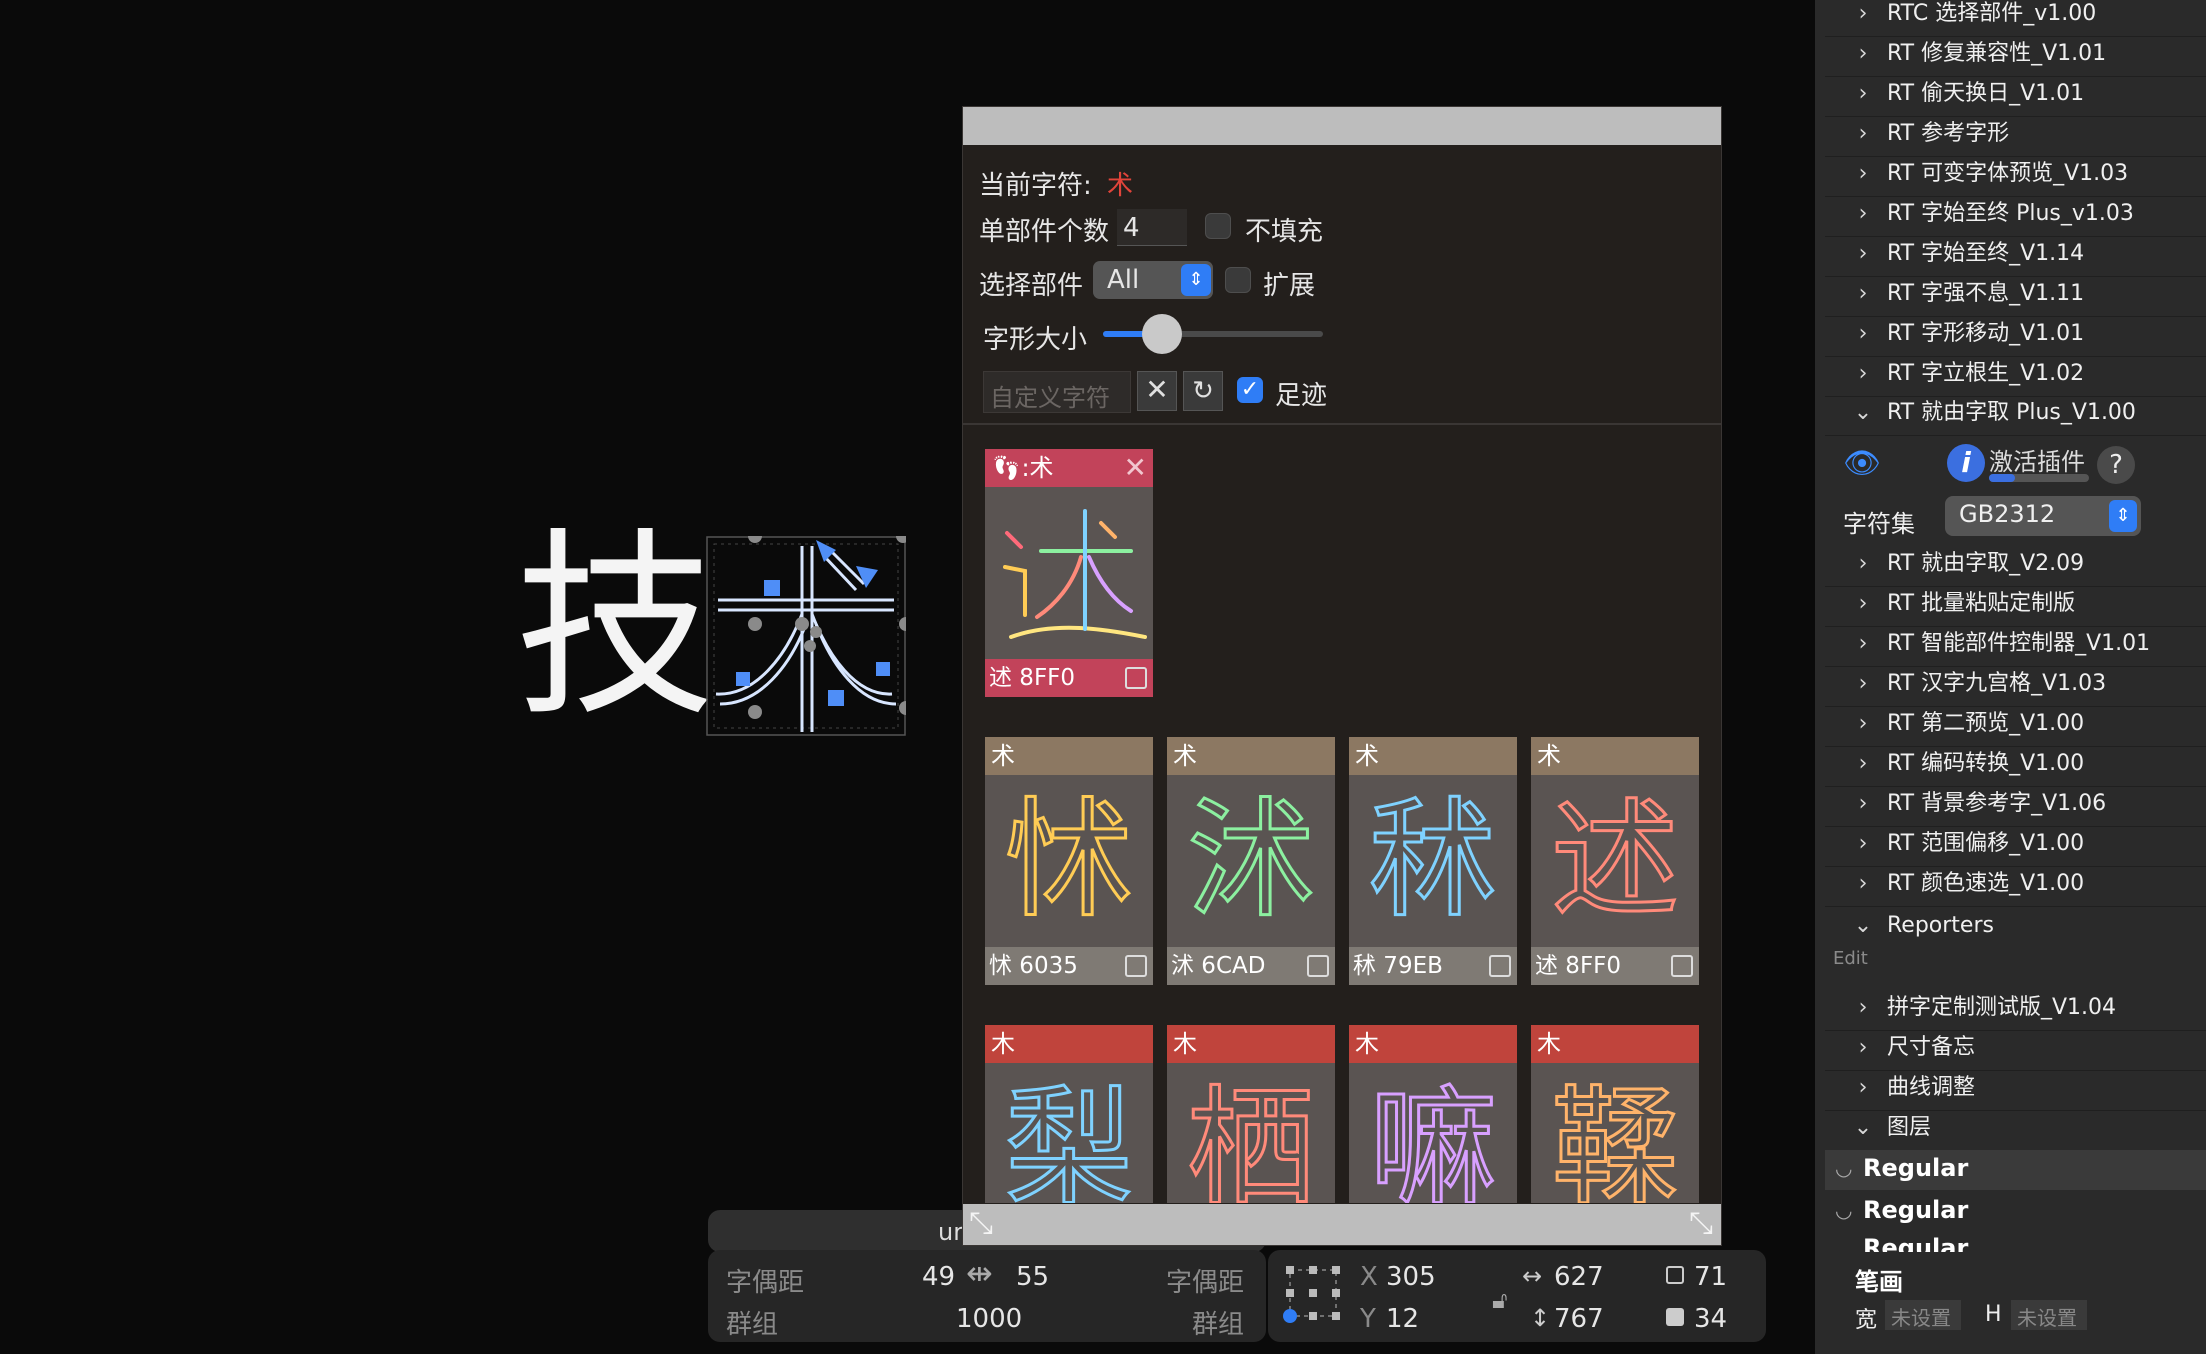  Describe the element at coordinates (2037, 459) in the screenshot. I see `activate-label: 激活插件` at that location.